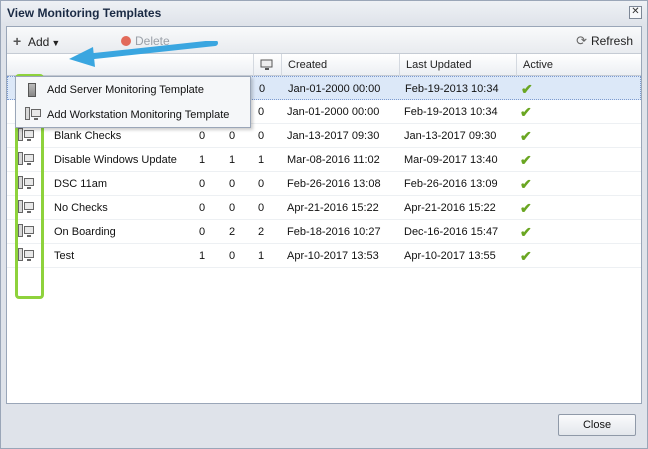  Describe the element at coordinates (17, 41) in the screenshot. I see `plus-icon: +` at that location.